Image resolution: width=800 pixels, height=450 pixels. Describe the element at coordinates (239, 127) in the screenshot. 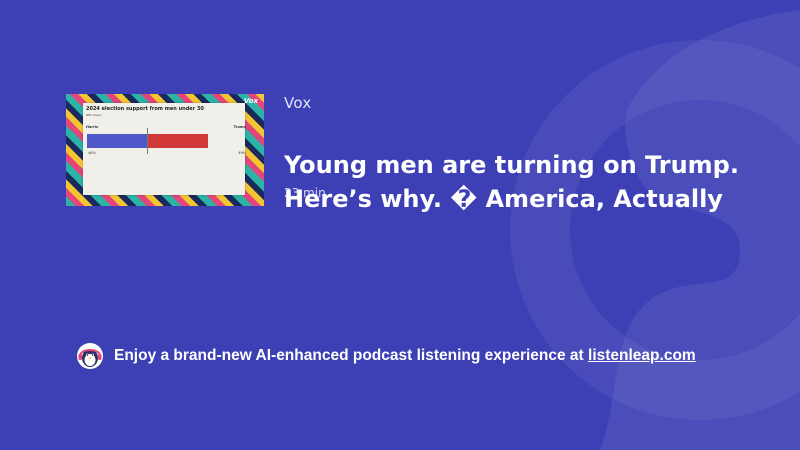

I see `thumbnail-right-label: Trump` at that location.